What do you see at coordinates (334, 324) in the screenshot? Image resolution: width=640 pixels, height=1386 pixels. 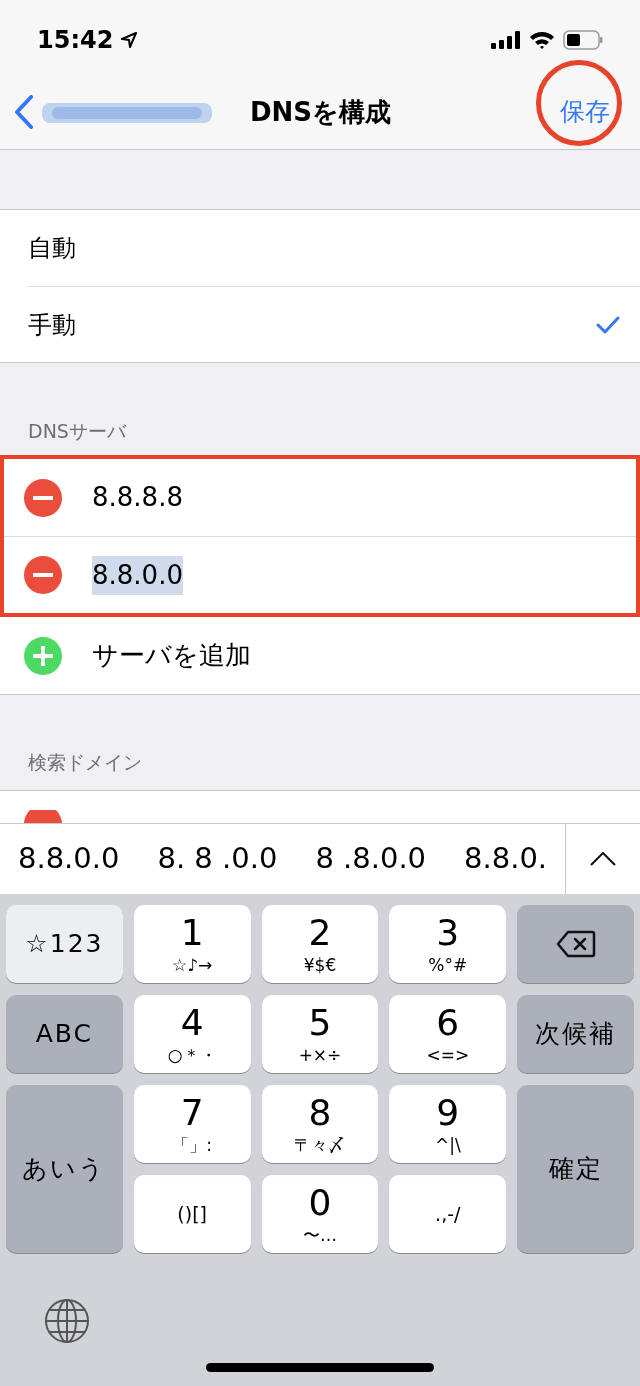 I see `mode-option: 手動` at bounding box center [334, 324].